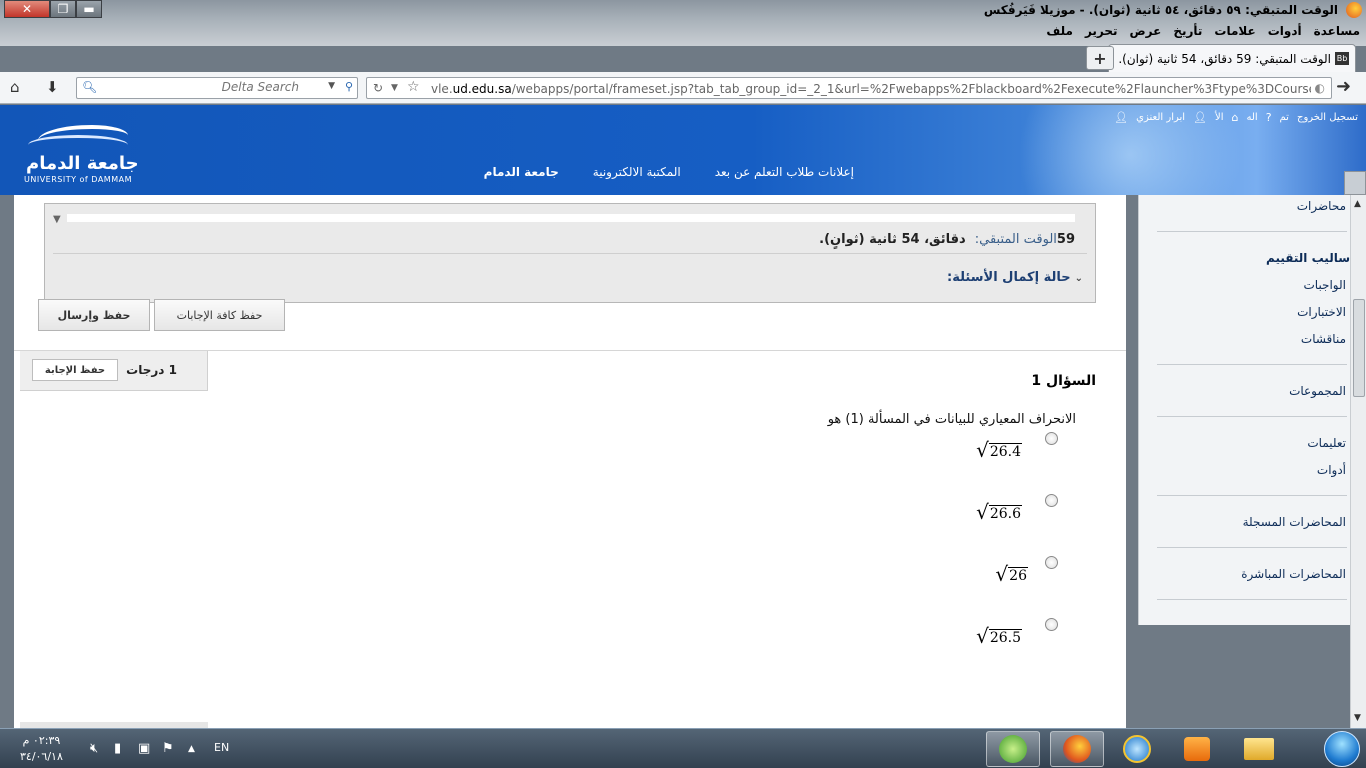  Describe the element at coordinates (41, 756) in the screenshot. I see `clock-date: ٣٤/٠٦/١٨` at that location.